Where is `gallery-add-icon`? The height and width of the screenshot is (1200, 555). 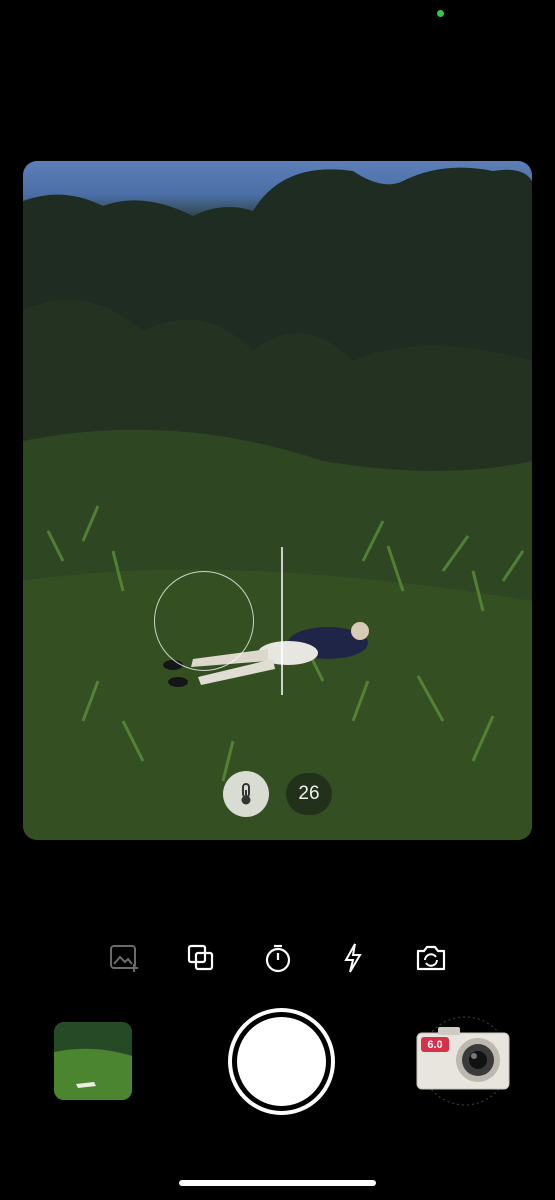 gallery-add-icon is located at coordinates (124, 958).